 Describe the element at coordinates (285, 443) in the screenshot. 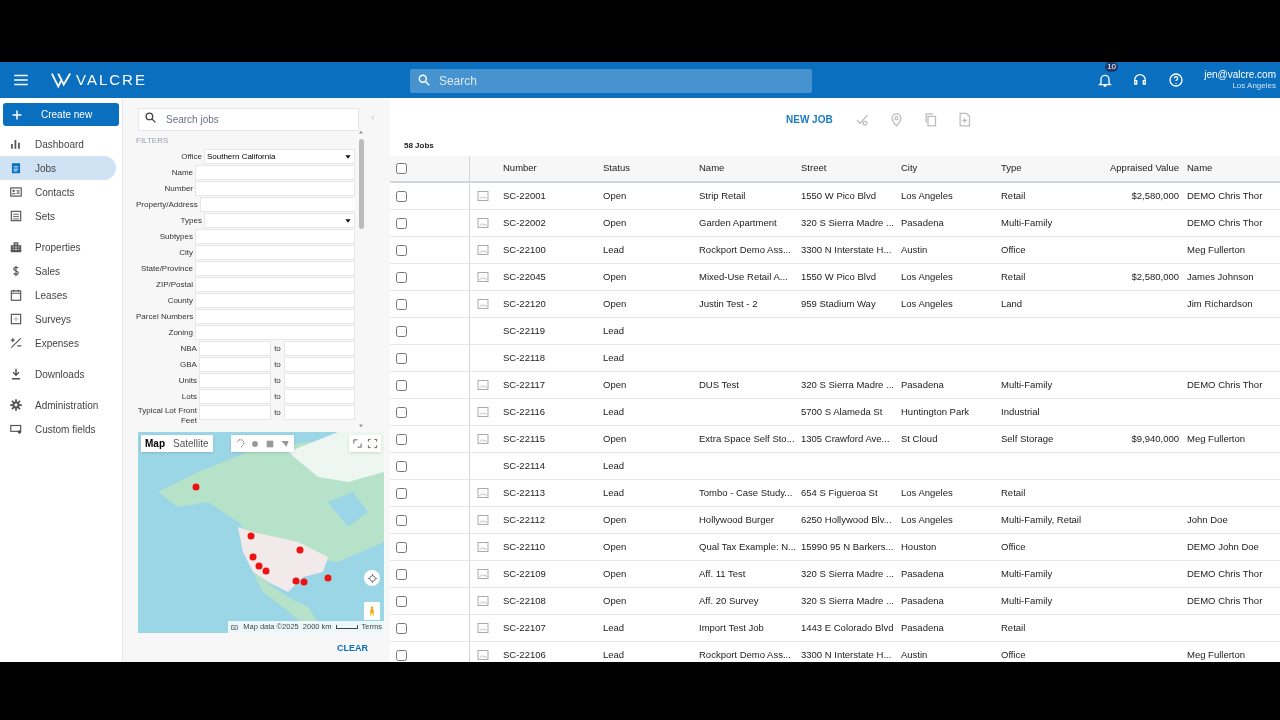

I see `polygon-icon` at that location.